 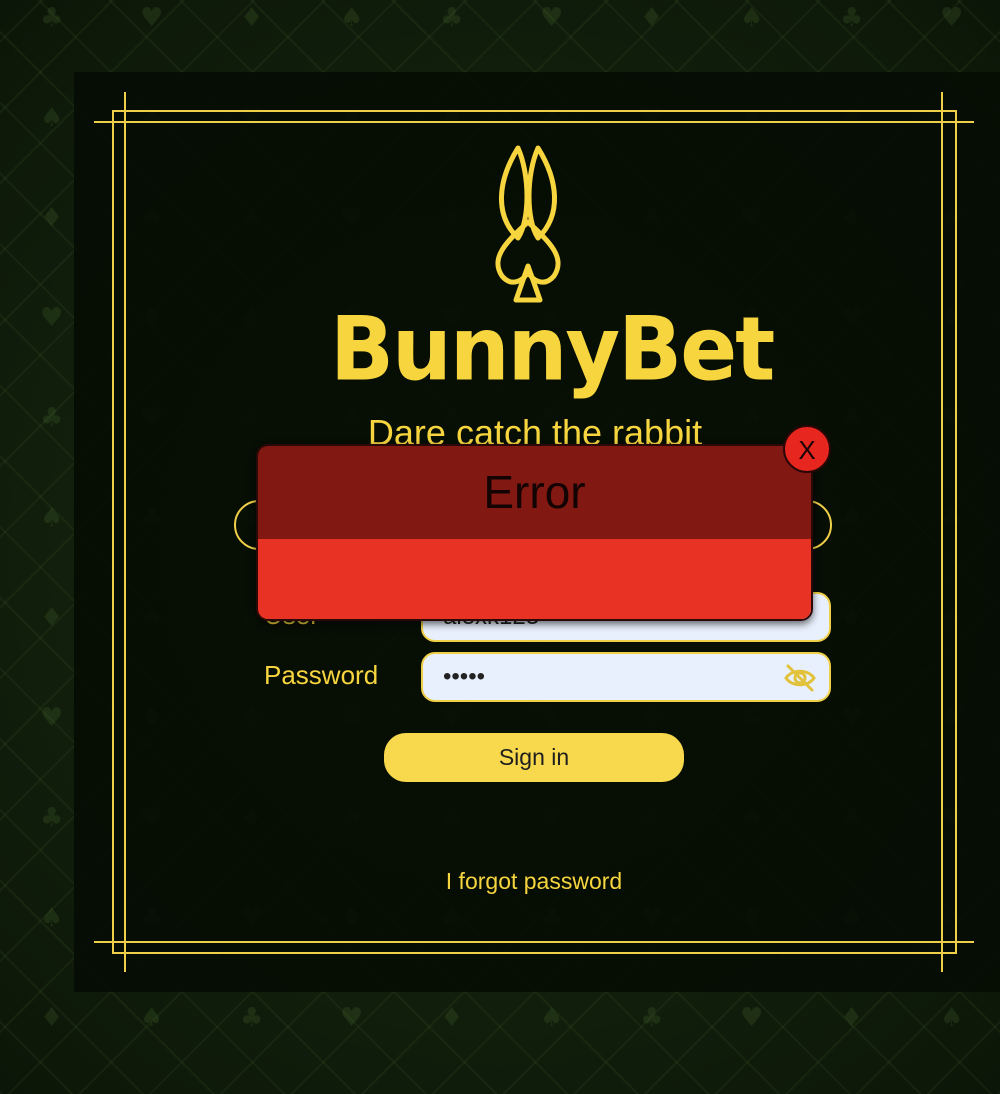 What do you see at coordinates (125, 532) in the screenshot?
I see `frame-line-left-outer` at bounding box center [125, 532].